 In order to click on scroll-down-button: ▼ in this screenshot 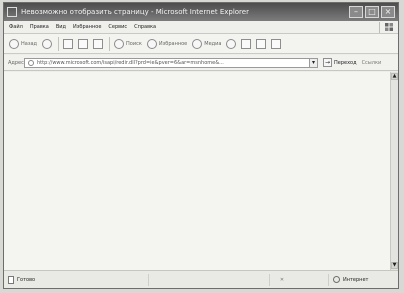, I will do `click(394, 265)`.